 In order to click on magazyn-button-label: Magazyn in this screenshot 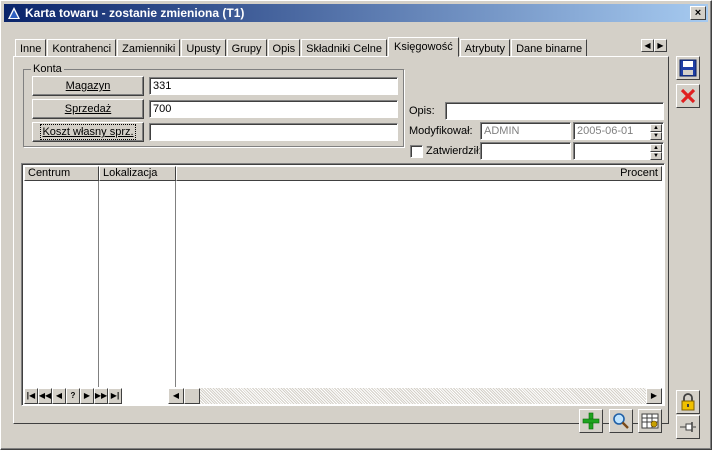, I will do `click(88, 86)`.